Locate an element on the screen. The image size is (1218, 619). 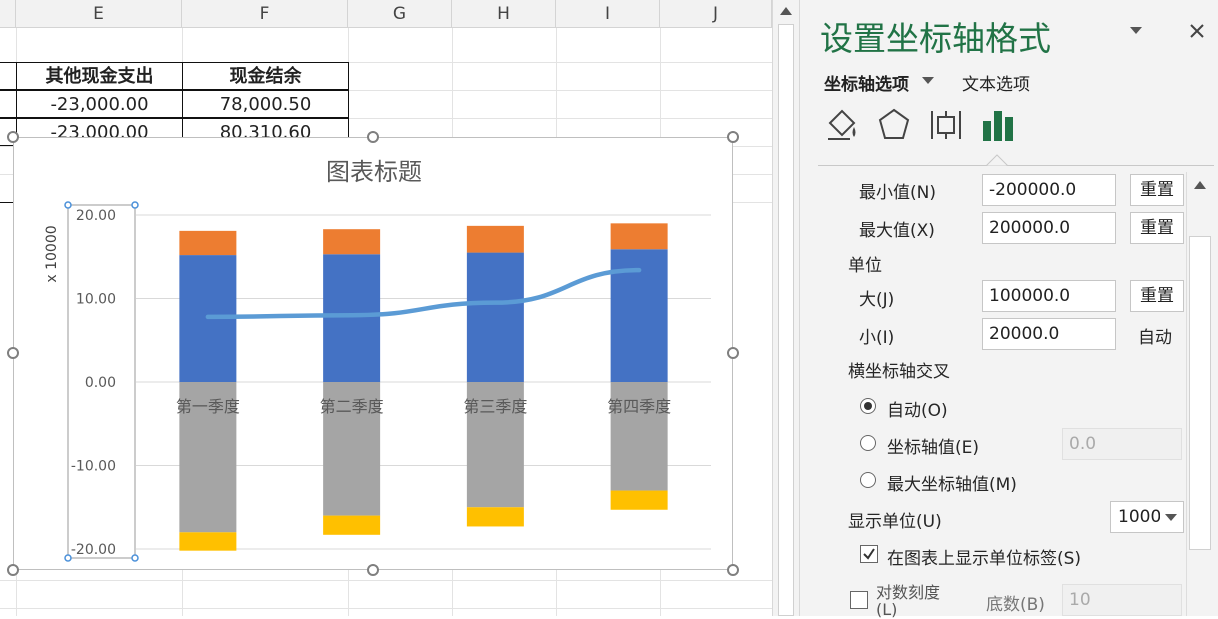
max-label: 最大值(X) is located at coordinates (897, 231).